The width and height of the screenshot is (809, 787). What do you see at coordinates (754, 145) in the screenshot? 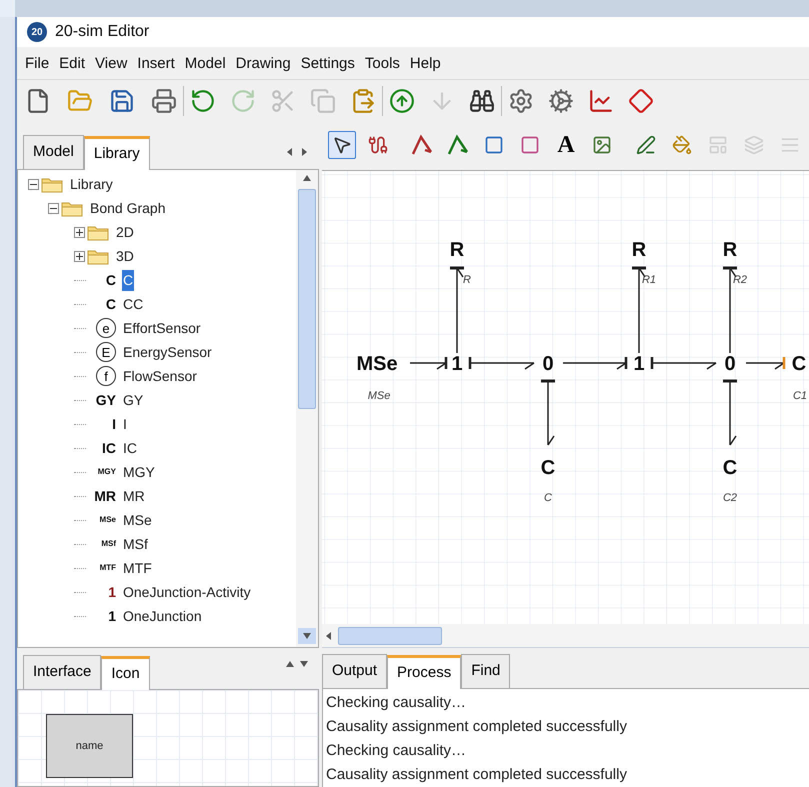
I see `layers-icon` at bounding box center [754, 145].